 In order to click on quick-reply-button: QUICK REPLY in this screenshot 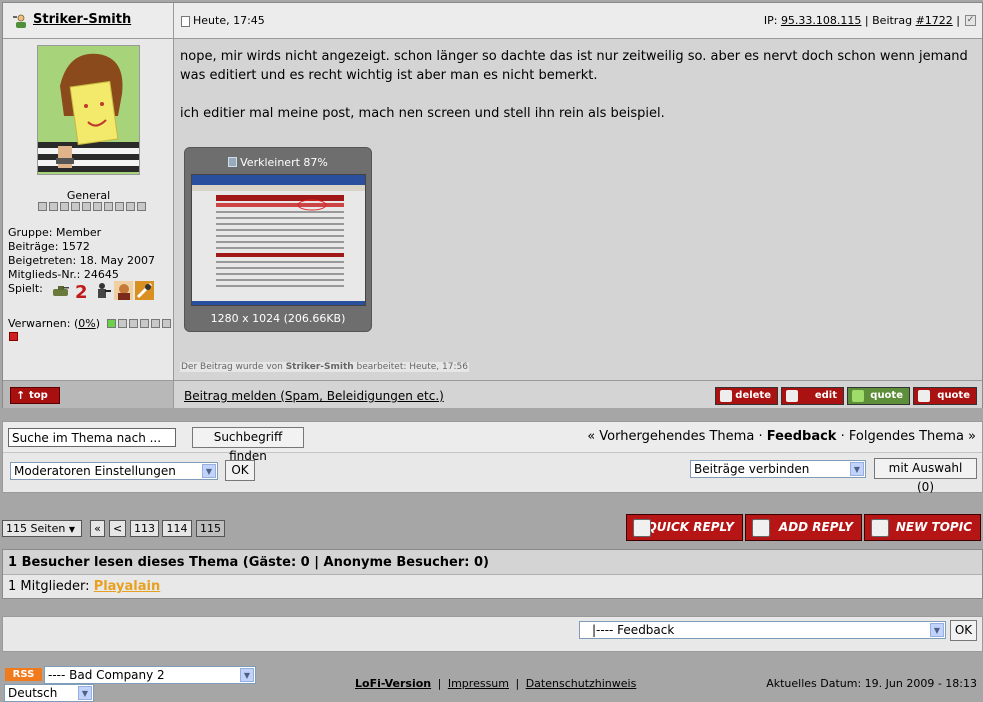, I will do `click(684, 527)`.